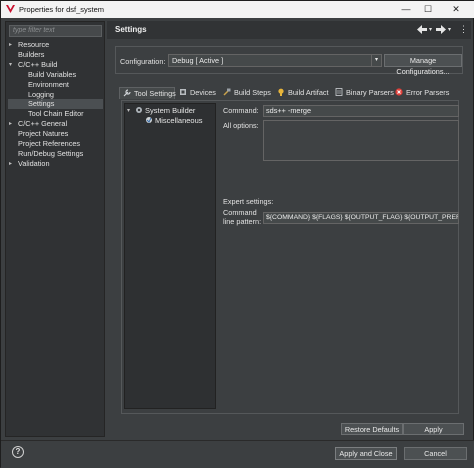 Image resolution: width=474 pixels, height=468 pixels. Describe the element at coordinates (240, 212) in the screenshot. I see `command-line-pattern-label-line1: Command` at that location.